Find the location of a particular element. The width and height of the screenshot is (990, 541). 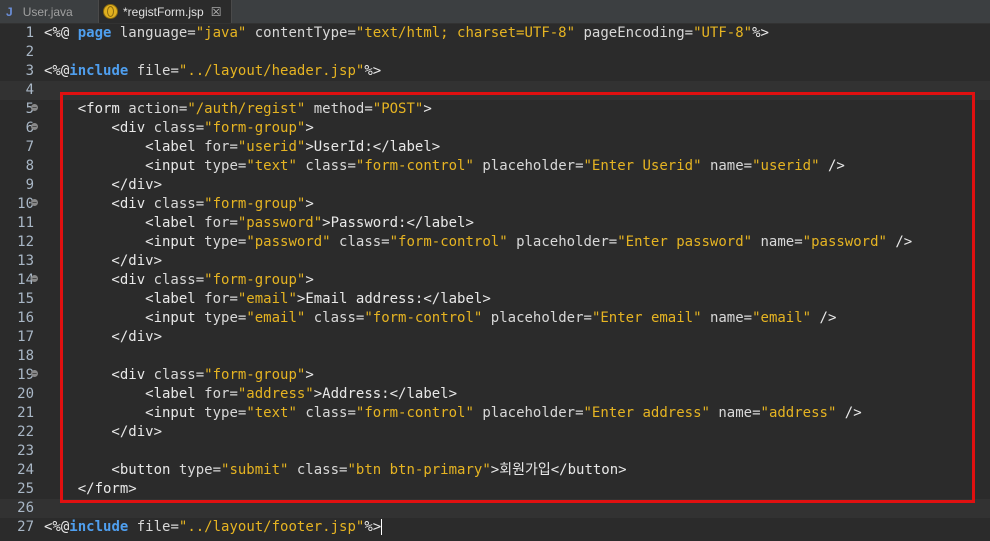

line-number: 27 is located at coordinates (25, 527).